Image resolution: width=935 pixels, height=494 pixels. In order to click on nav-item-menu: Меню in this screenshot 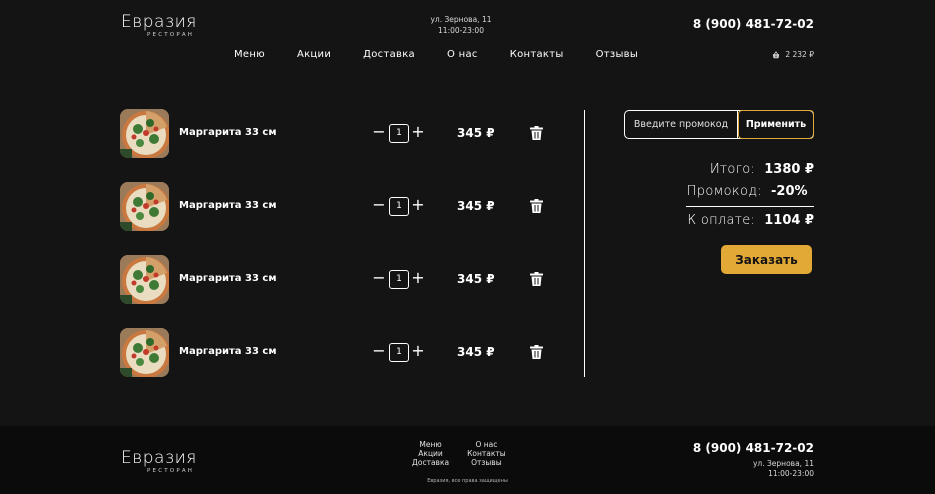, I will do `click(249, 54)`.